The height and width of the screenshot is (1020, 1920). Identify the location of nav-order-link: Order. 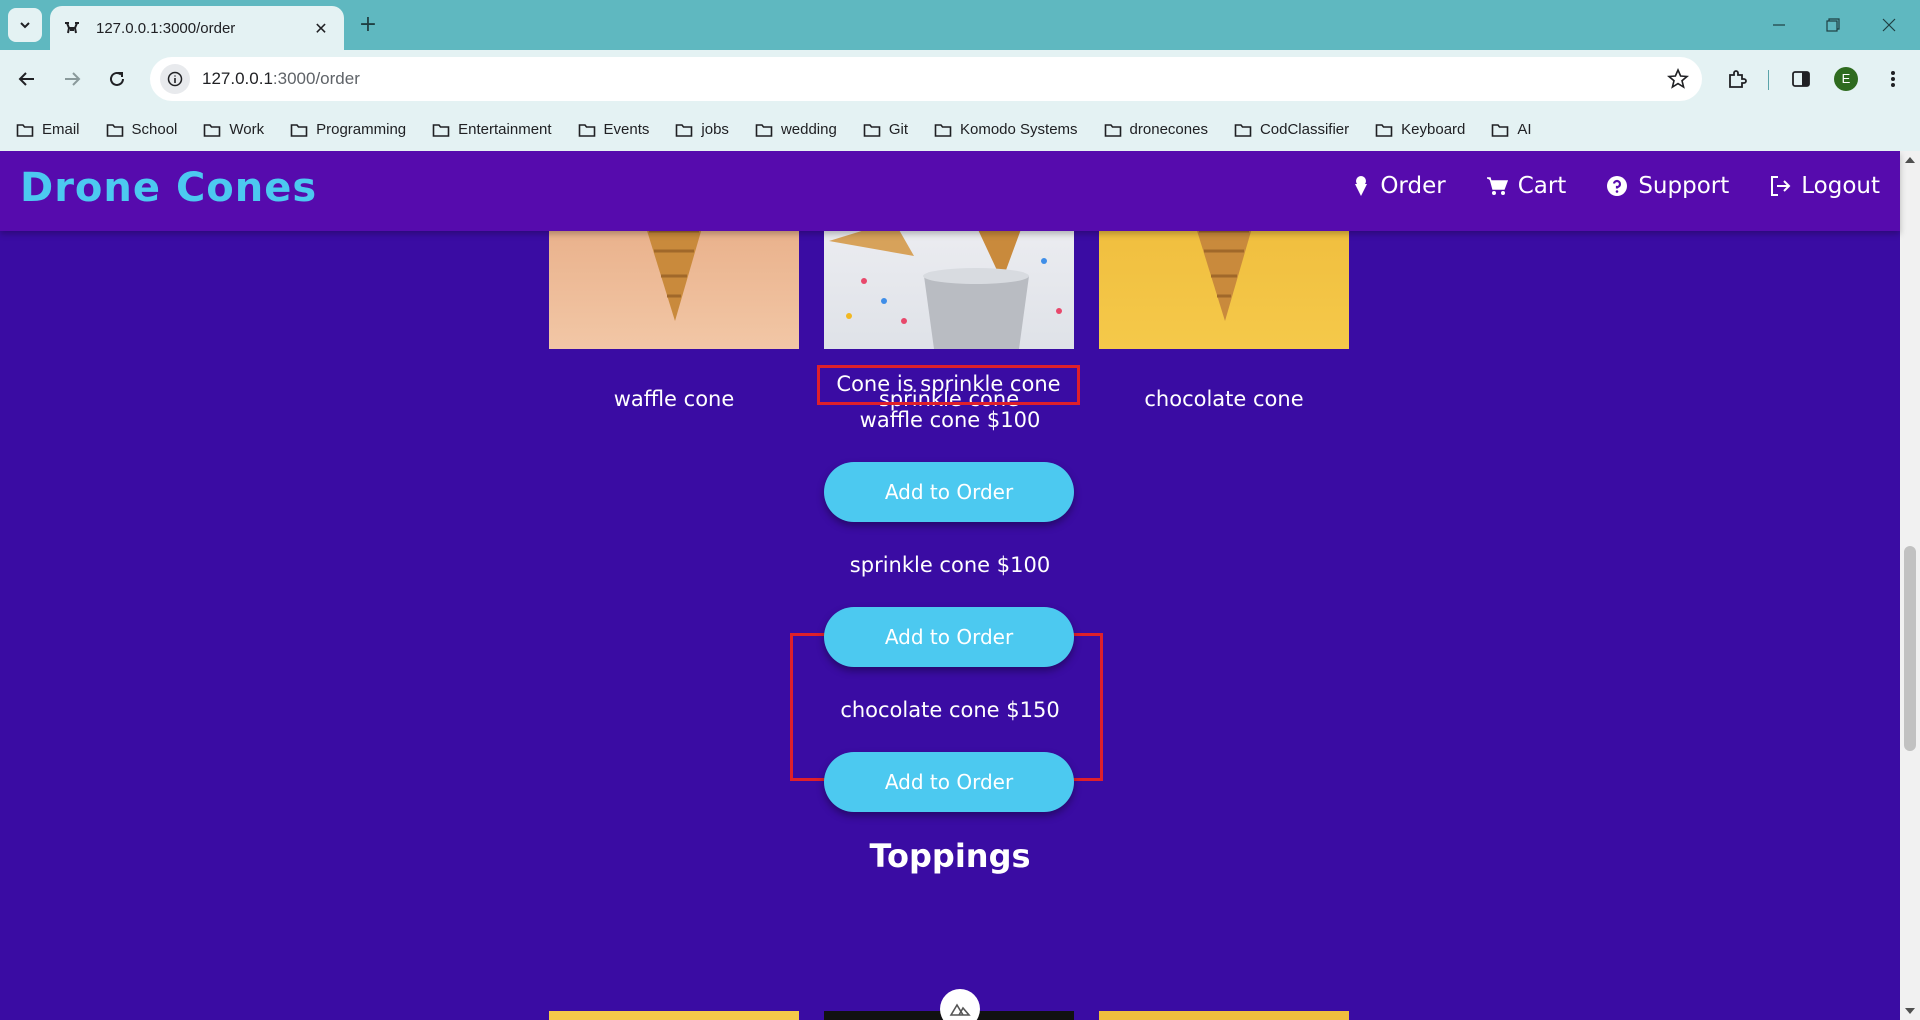
(1399, 186).